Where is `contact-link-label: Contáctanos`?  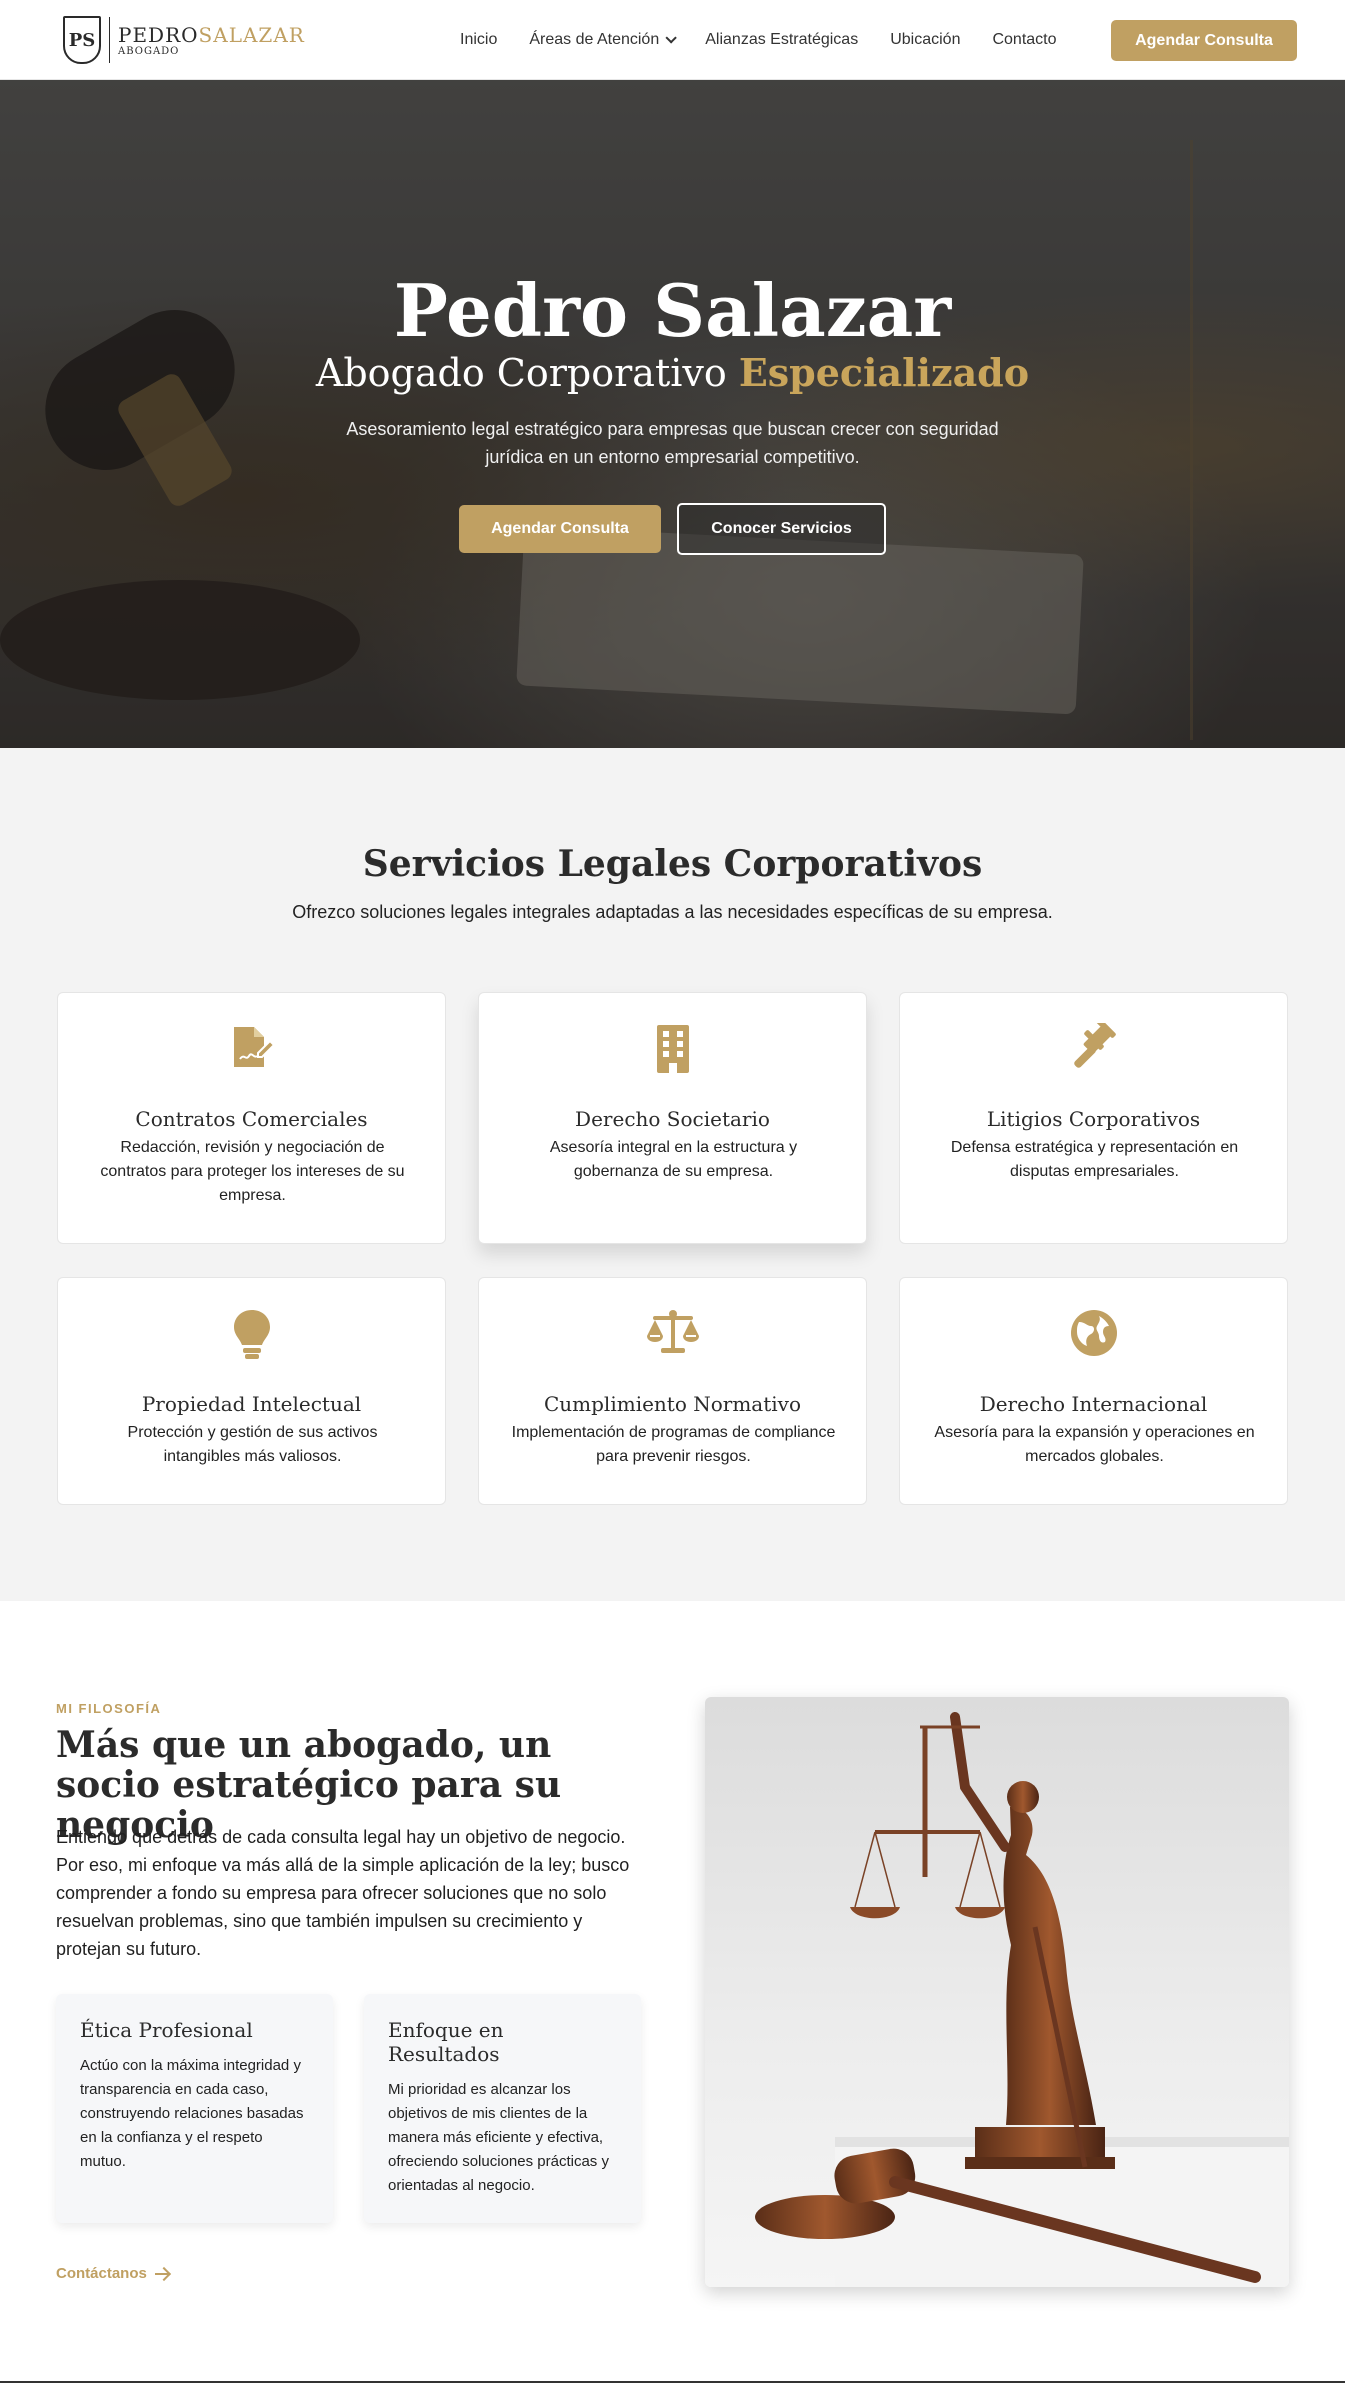
contact-link-label: Contáctanos is located at coordinates (101, 2273).